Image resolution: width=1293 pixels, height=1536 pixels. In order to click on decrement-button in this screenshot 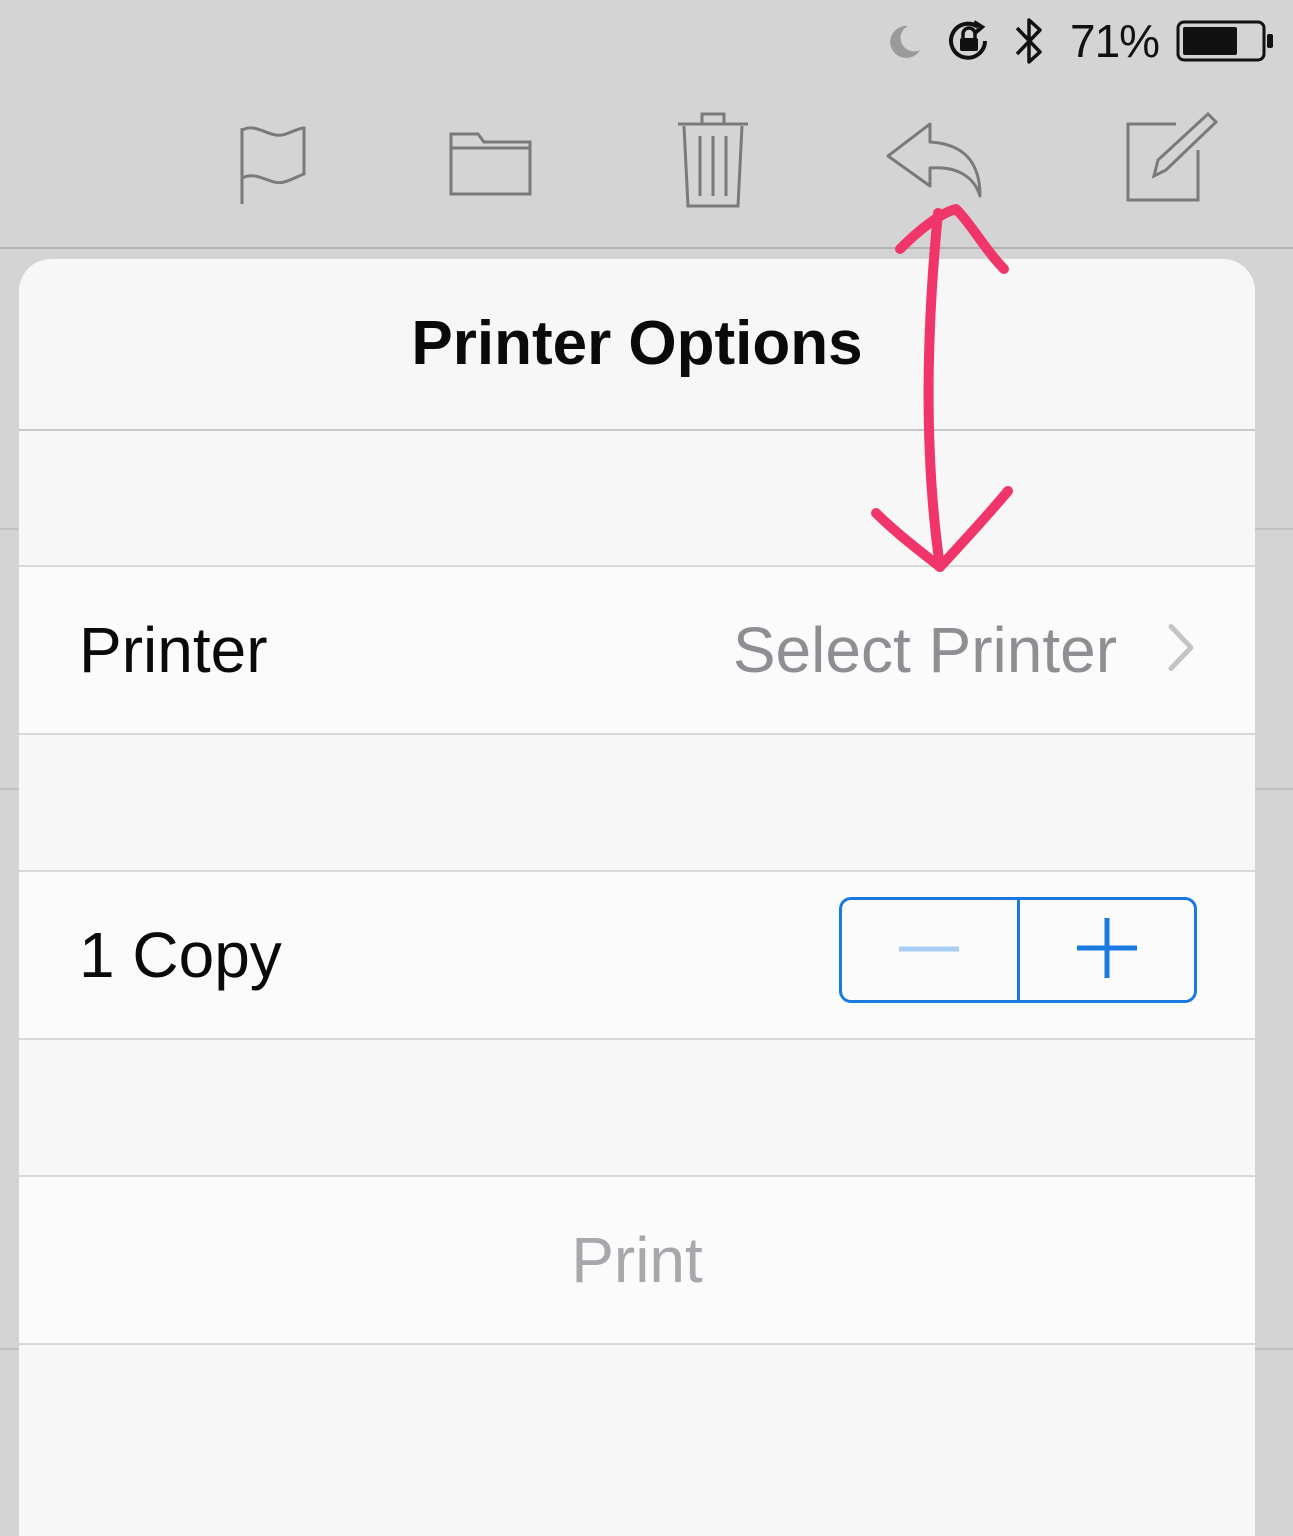, I will do `click(929, 950)`.